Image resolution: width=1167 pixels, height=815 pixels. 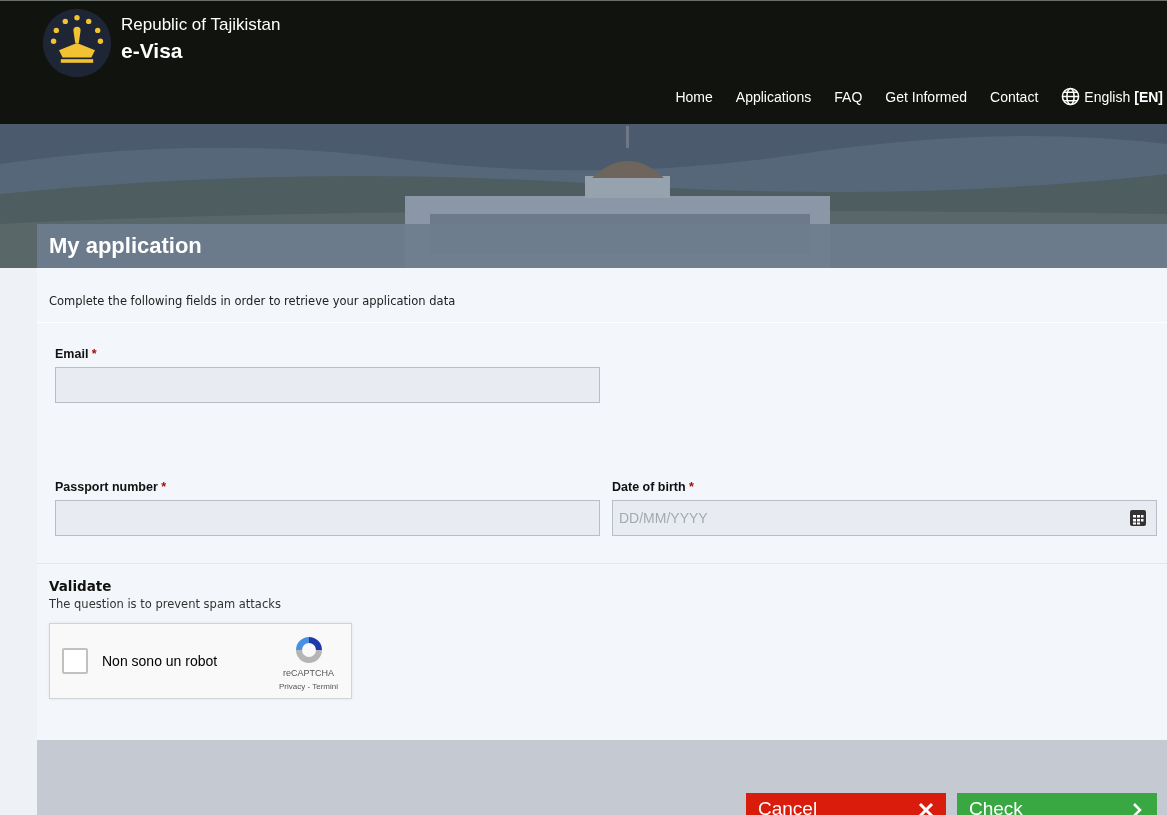 I want to click on language-selector: English [EN], so click(x=1112, y=96).